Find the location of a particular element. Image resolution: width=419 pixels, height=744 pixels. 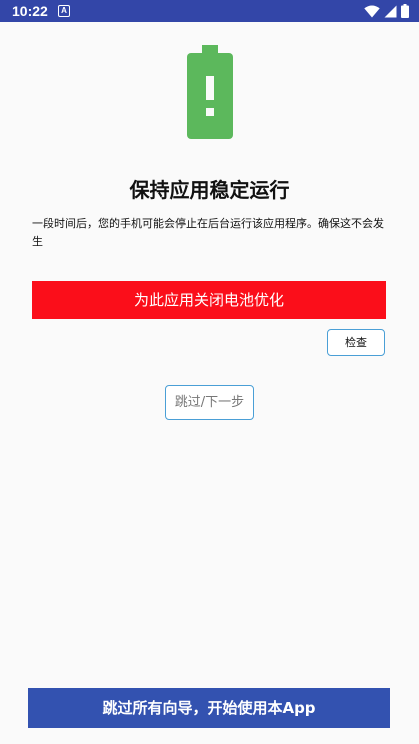

status-icons is located at coordinates (386, 11).